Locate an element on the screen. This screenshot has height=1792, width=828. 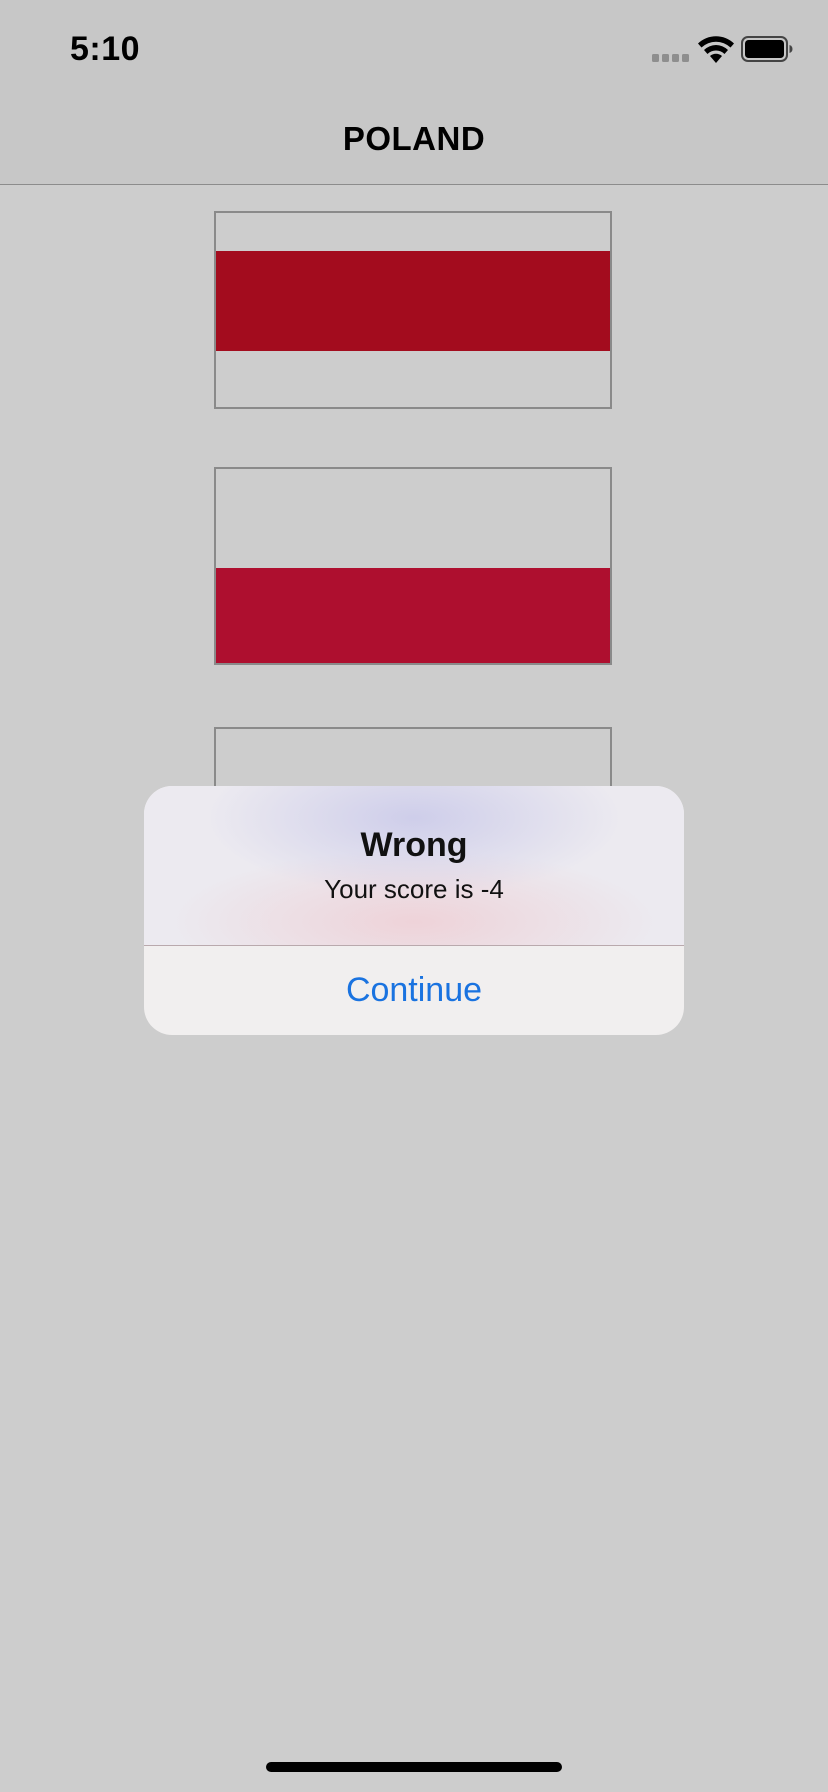
alert-title: Wrong is located at coordinates (414, 845).